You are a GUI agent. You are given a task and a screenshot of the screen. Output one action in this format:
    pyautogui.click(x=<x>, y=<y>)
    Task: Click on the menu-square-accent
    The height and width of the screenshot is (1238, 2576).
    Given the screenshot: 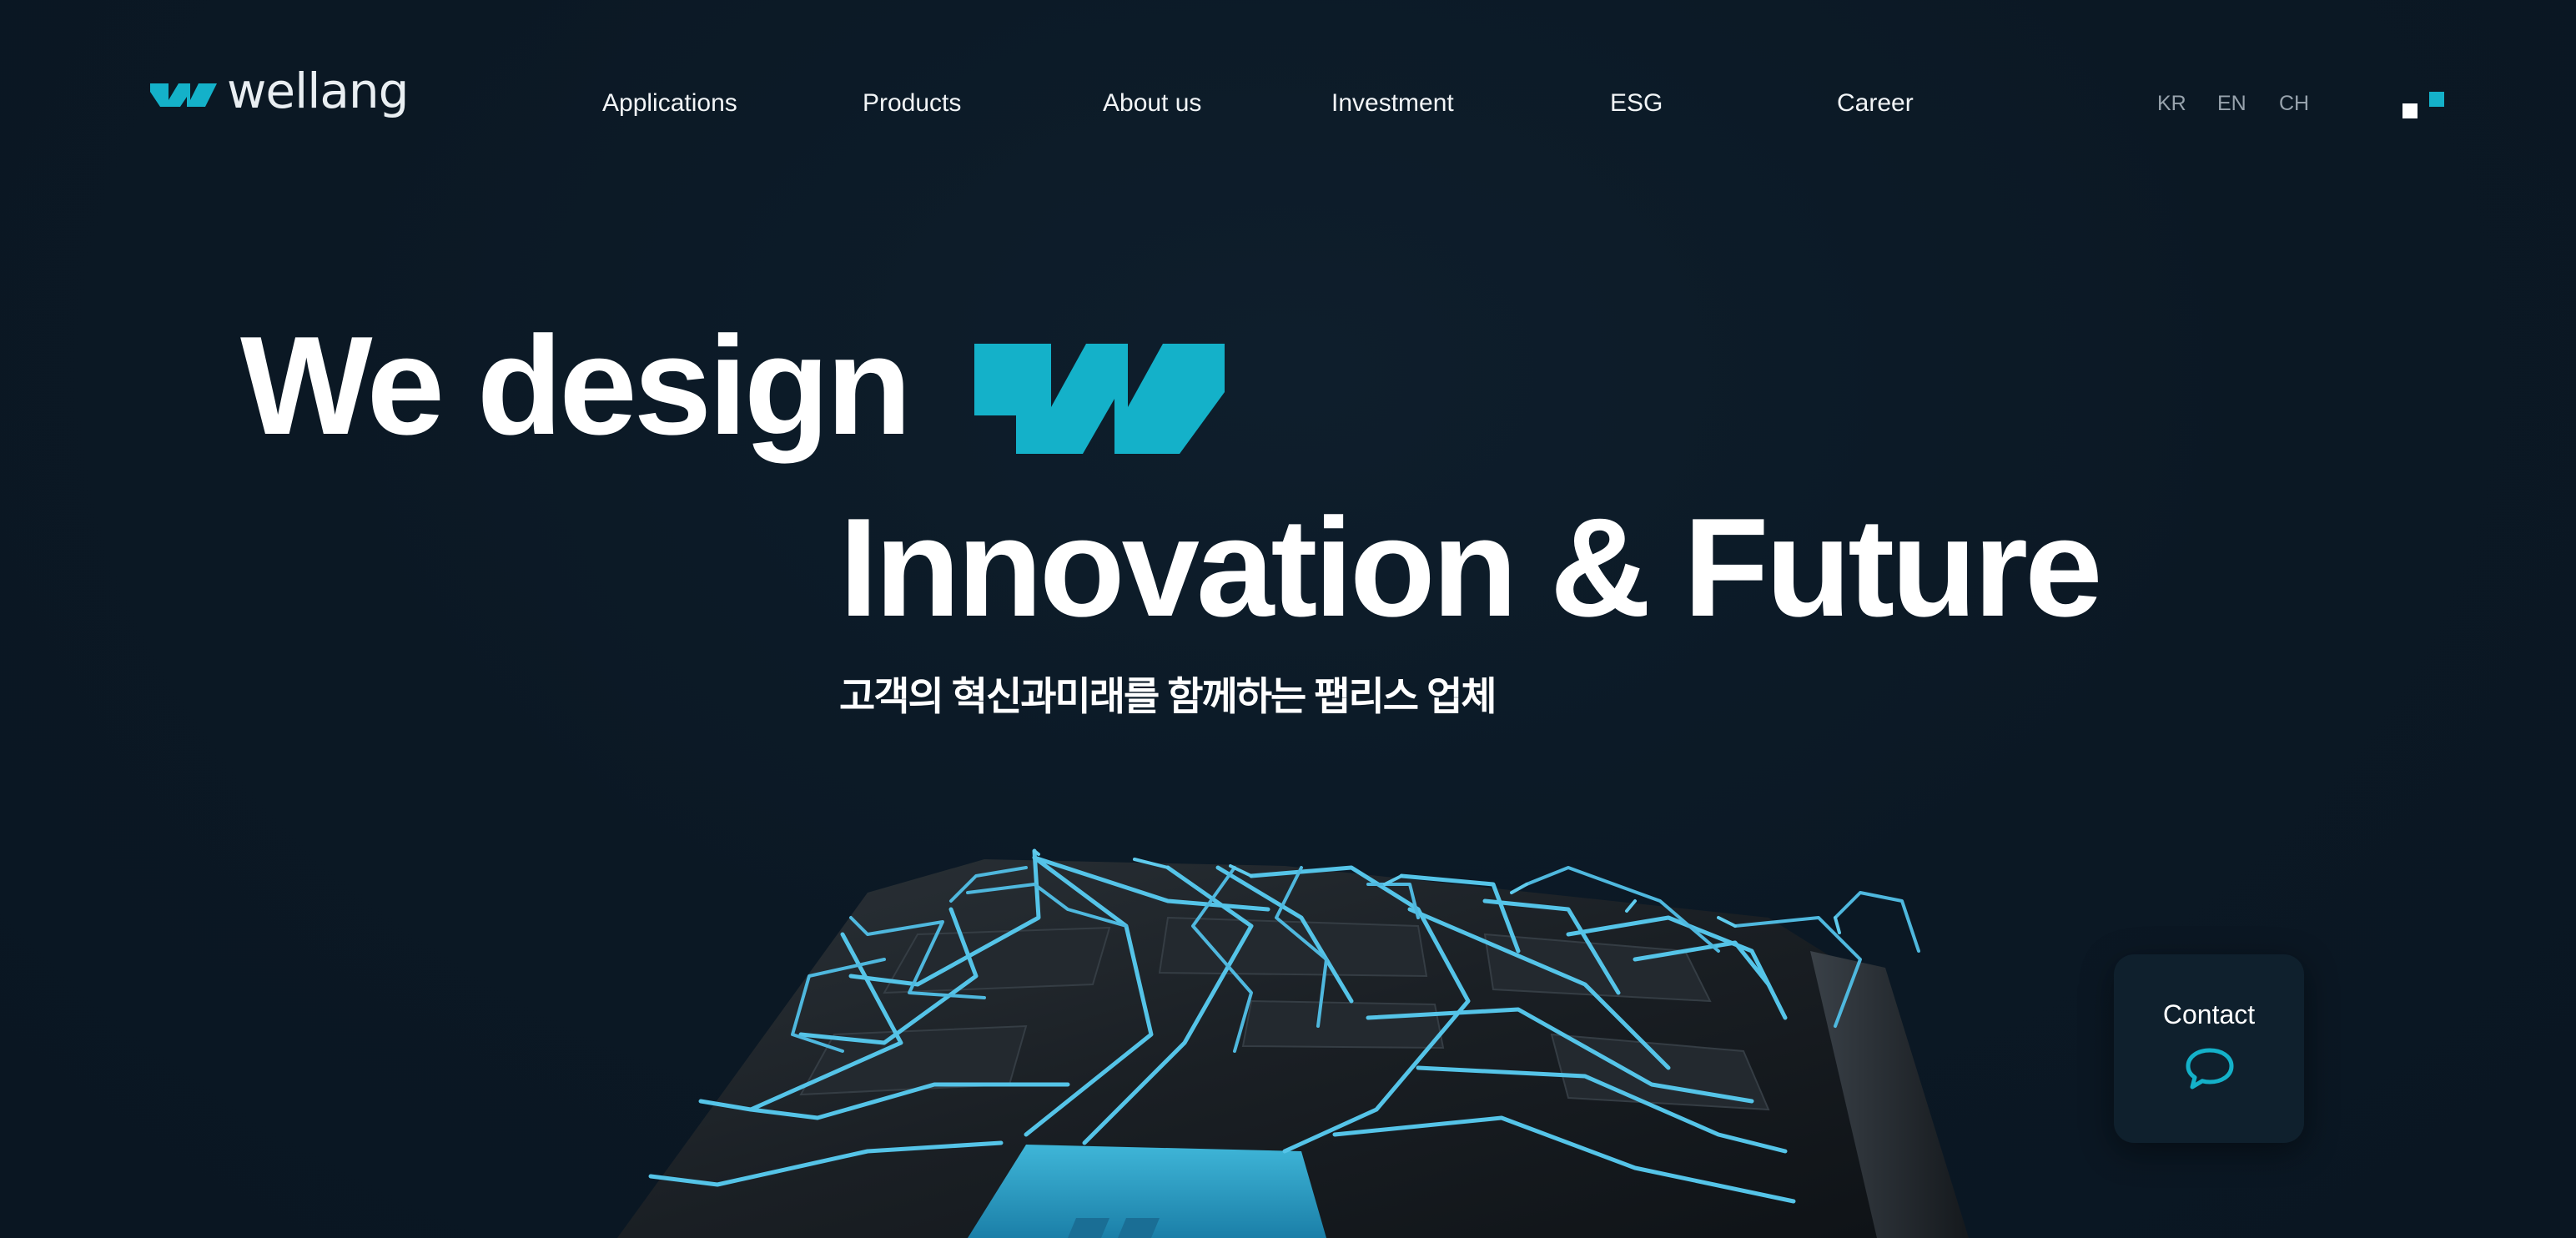 What is the action you would take?
    pyautogui.click(x=2436, y=100)
    